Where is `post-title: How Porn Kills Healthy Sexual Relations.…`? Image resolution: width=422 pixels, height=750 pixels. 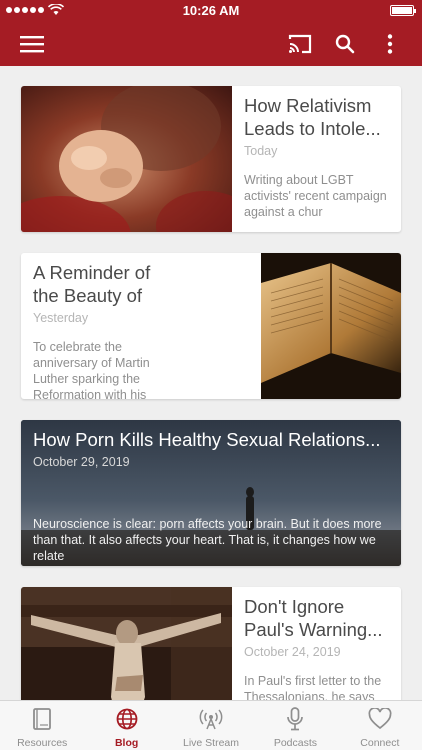 post-title: How Porn Kills Healthy Sexual Relations.… is located at coordinates (207, 439).